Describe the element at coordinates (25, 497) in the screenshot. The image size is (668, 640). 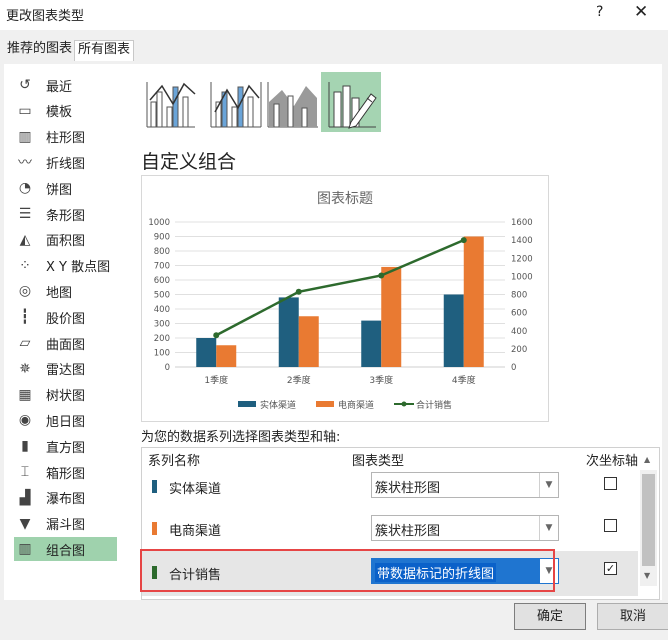
I see `waterfall-chart-icon: ▟` at that location.